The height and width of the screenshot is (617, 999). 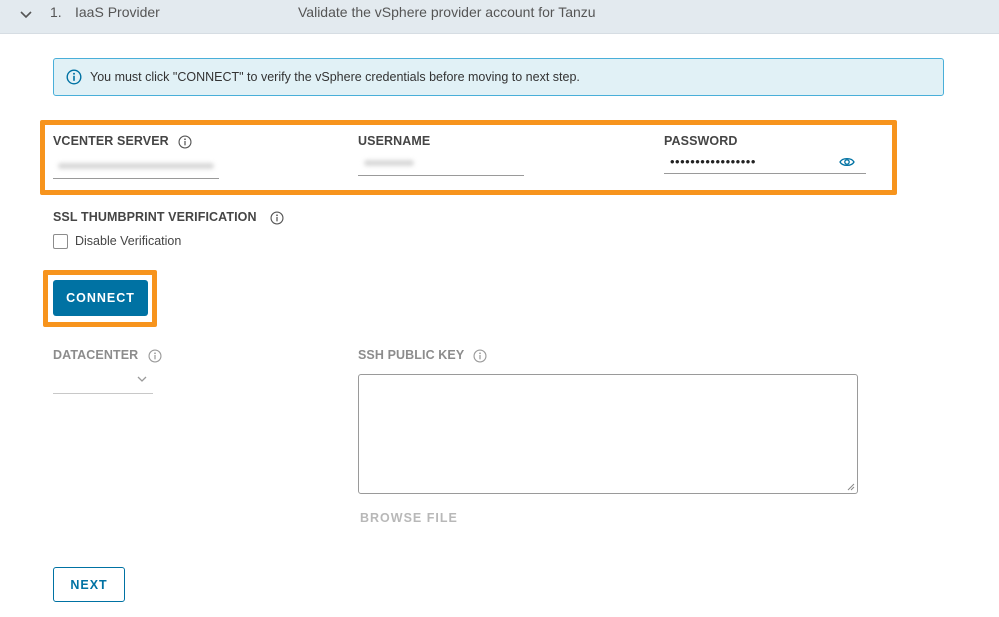 What do you see at coordinates (389, 163) in the screenshot?
I see `username-value-redacted` at bounding box center [389, 163].